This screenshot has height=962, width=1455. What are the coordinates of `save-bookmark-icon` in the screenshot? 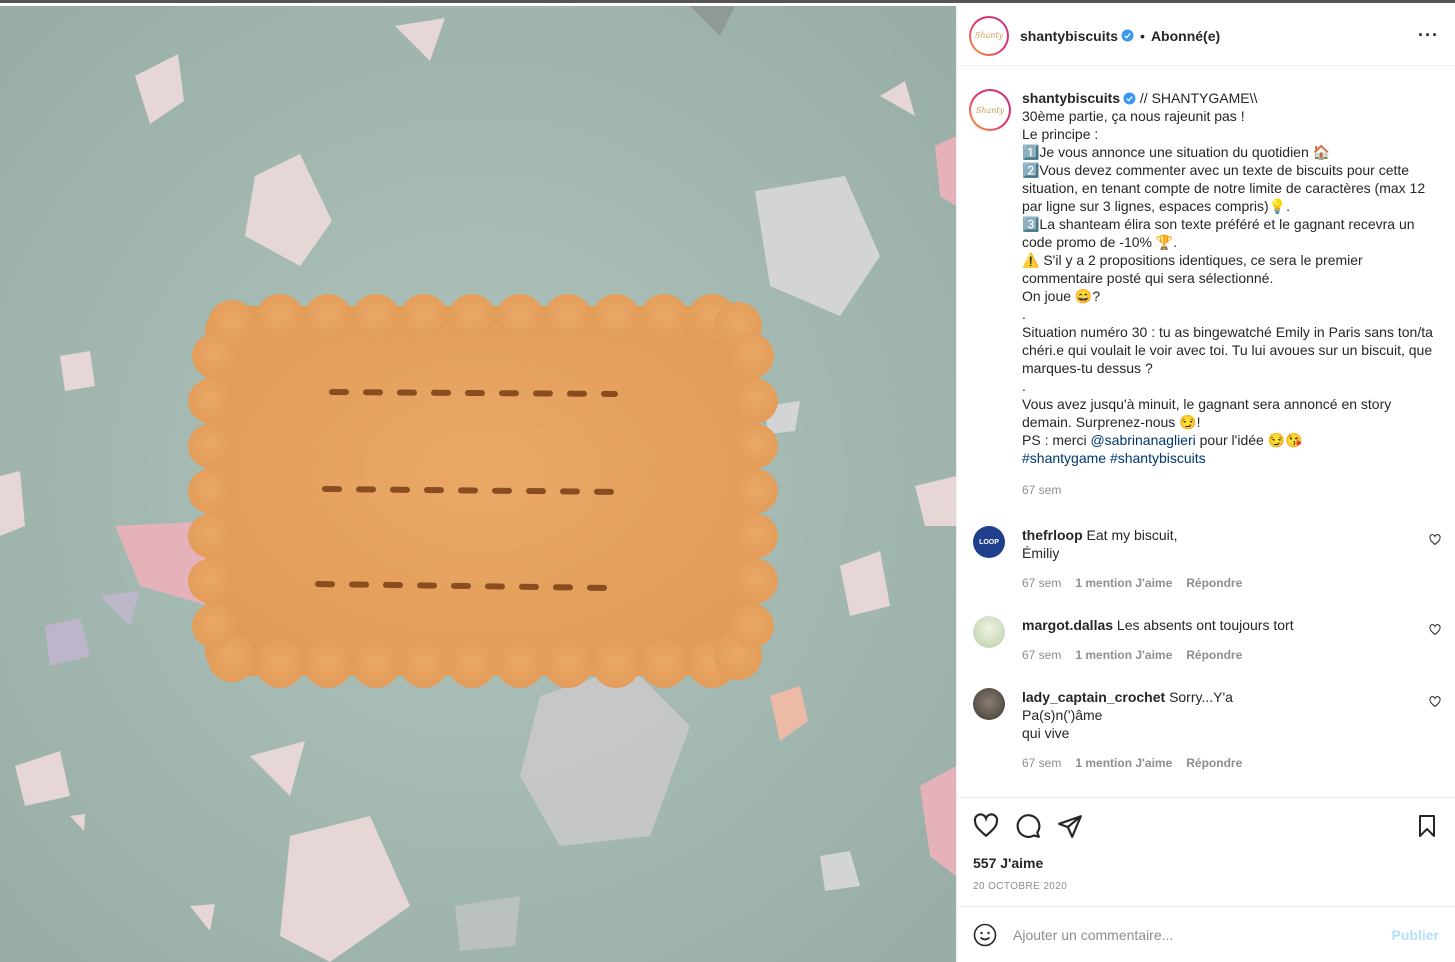 It's located at (1427, 826).